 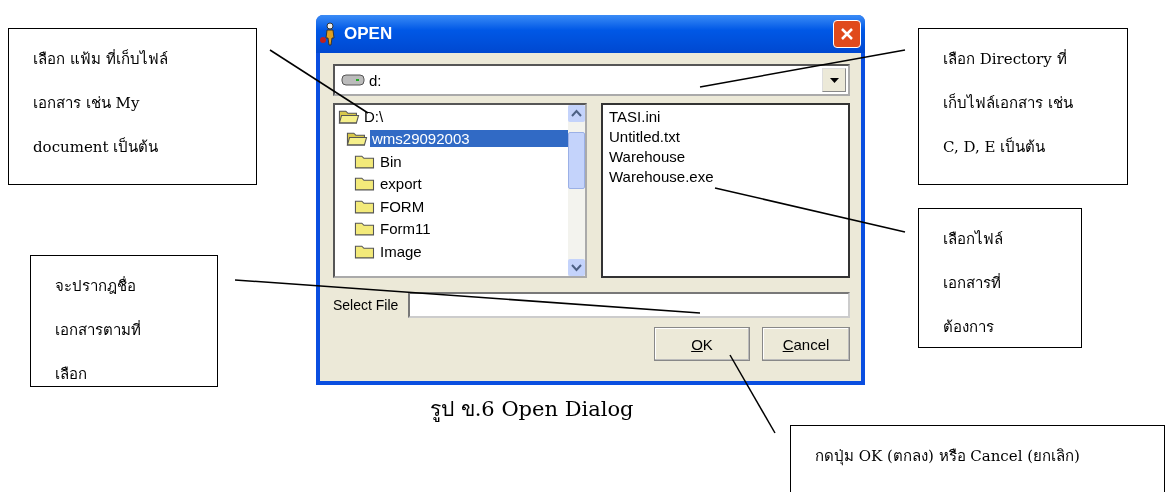 What do you see at coordinates (469, 139) in the screenshot?
I see `folder-item: wms29092003` at bounding box center [469, 139].